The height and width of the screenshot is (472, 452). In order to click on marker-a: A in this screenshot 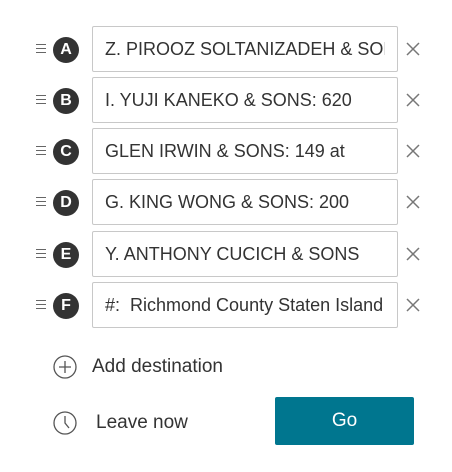, I will do `click(66, 50)`.